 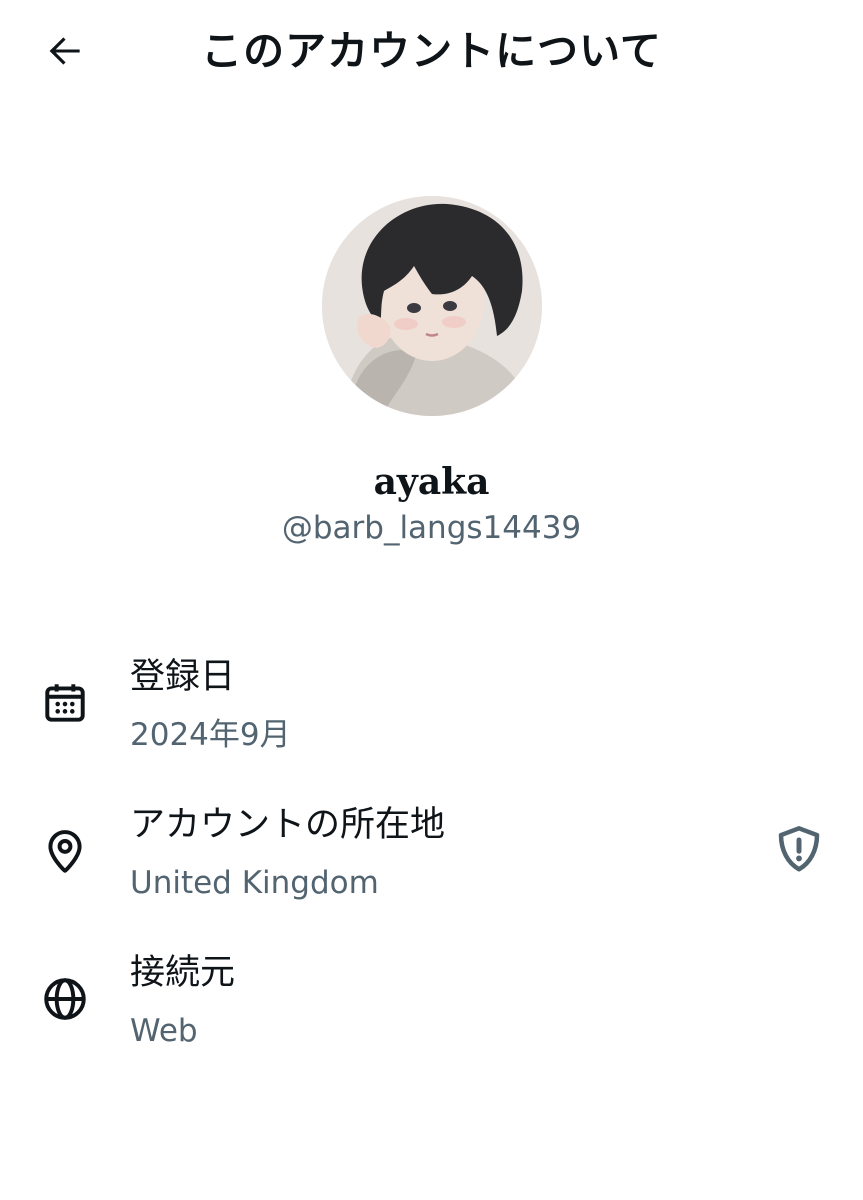 What do you see at coordinates (183, 973) in the screenshot?
I see `connected-via-label: 接続元` at bounding box center [183, 973].